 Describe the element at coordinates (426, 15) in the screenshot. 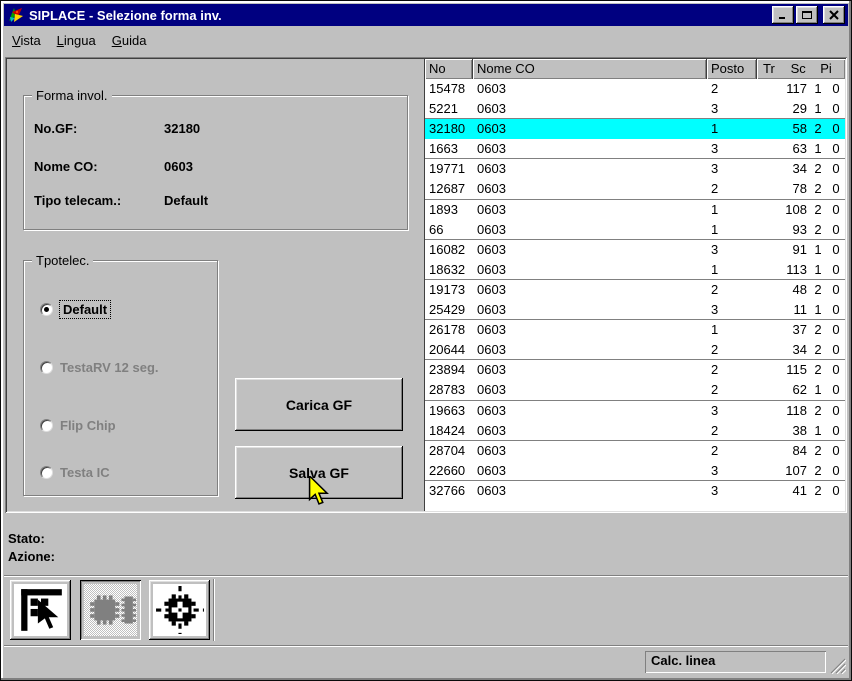

I see `title-bar: SIPLACE - Selezione forma inv.` at that location.